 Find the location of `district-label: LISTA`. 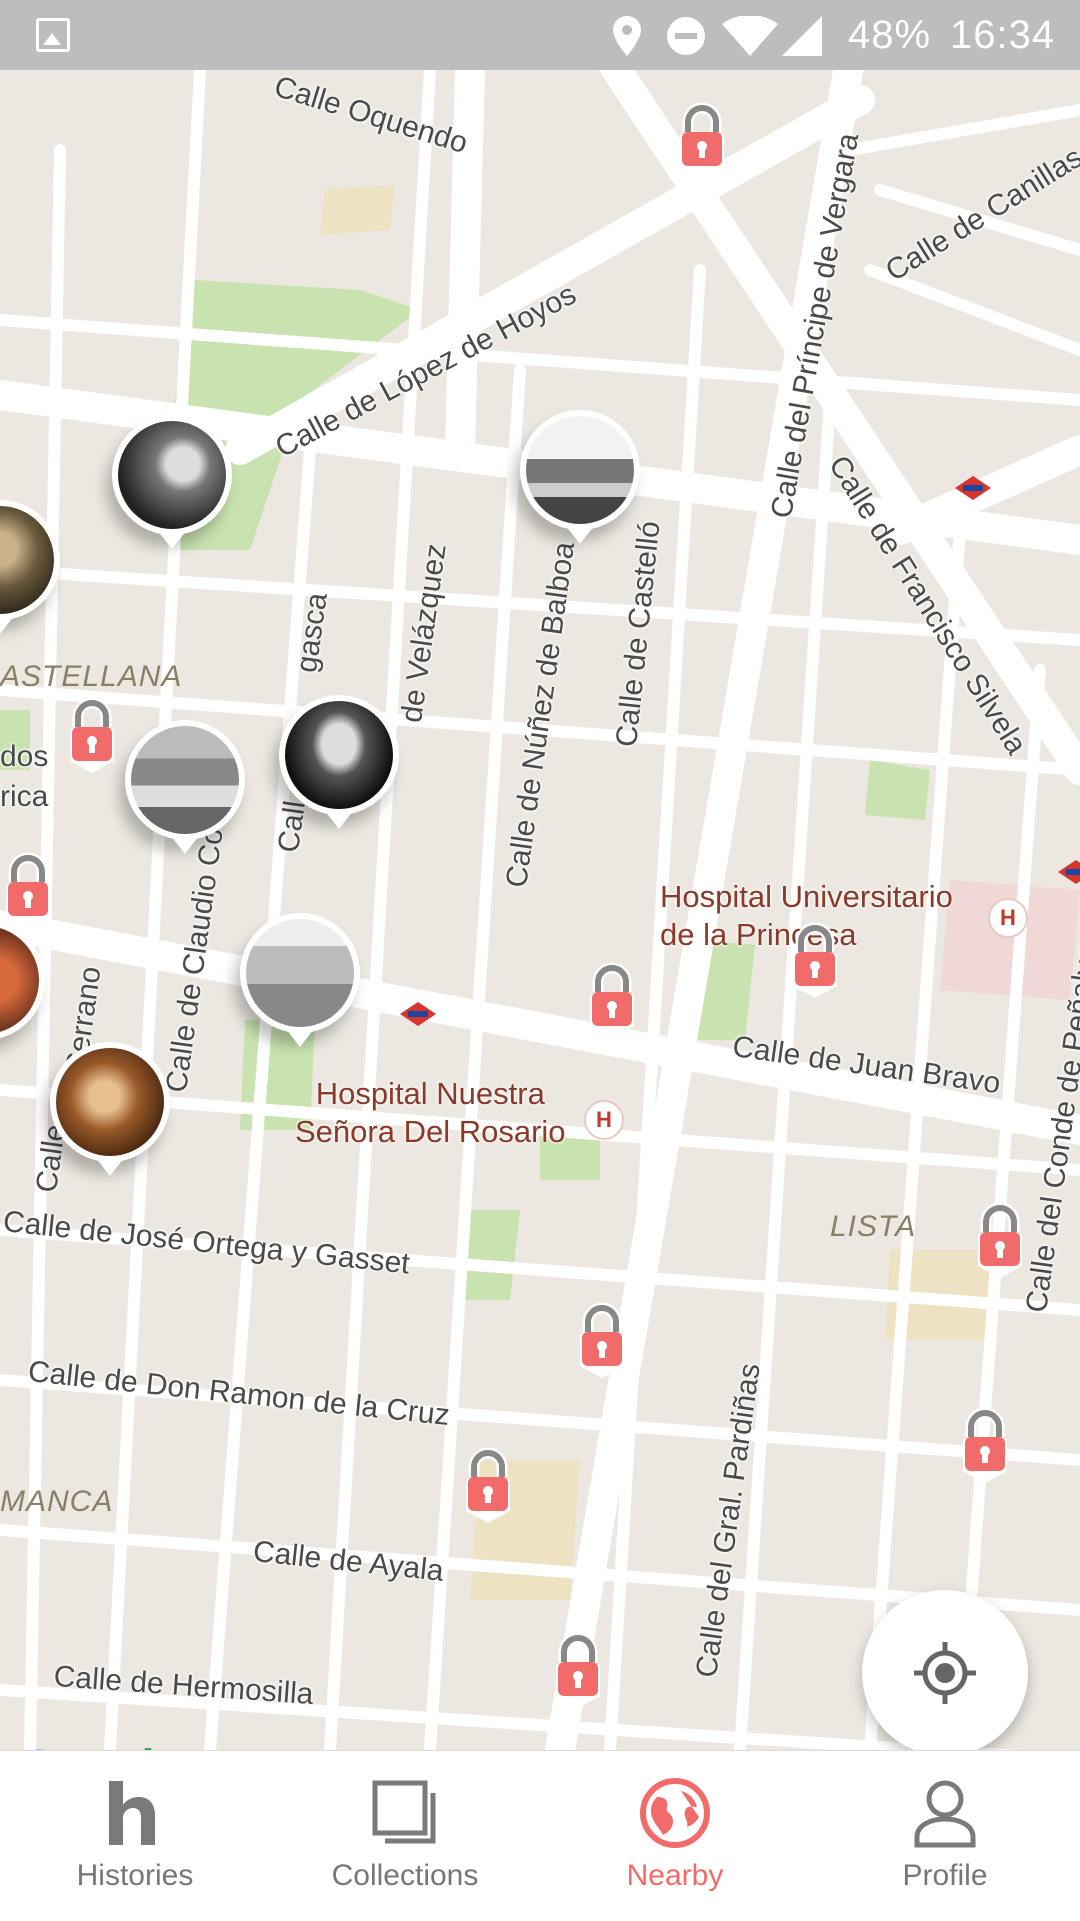

district-label: LISTA is located at coordinates (873, 1226).